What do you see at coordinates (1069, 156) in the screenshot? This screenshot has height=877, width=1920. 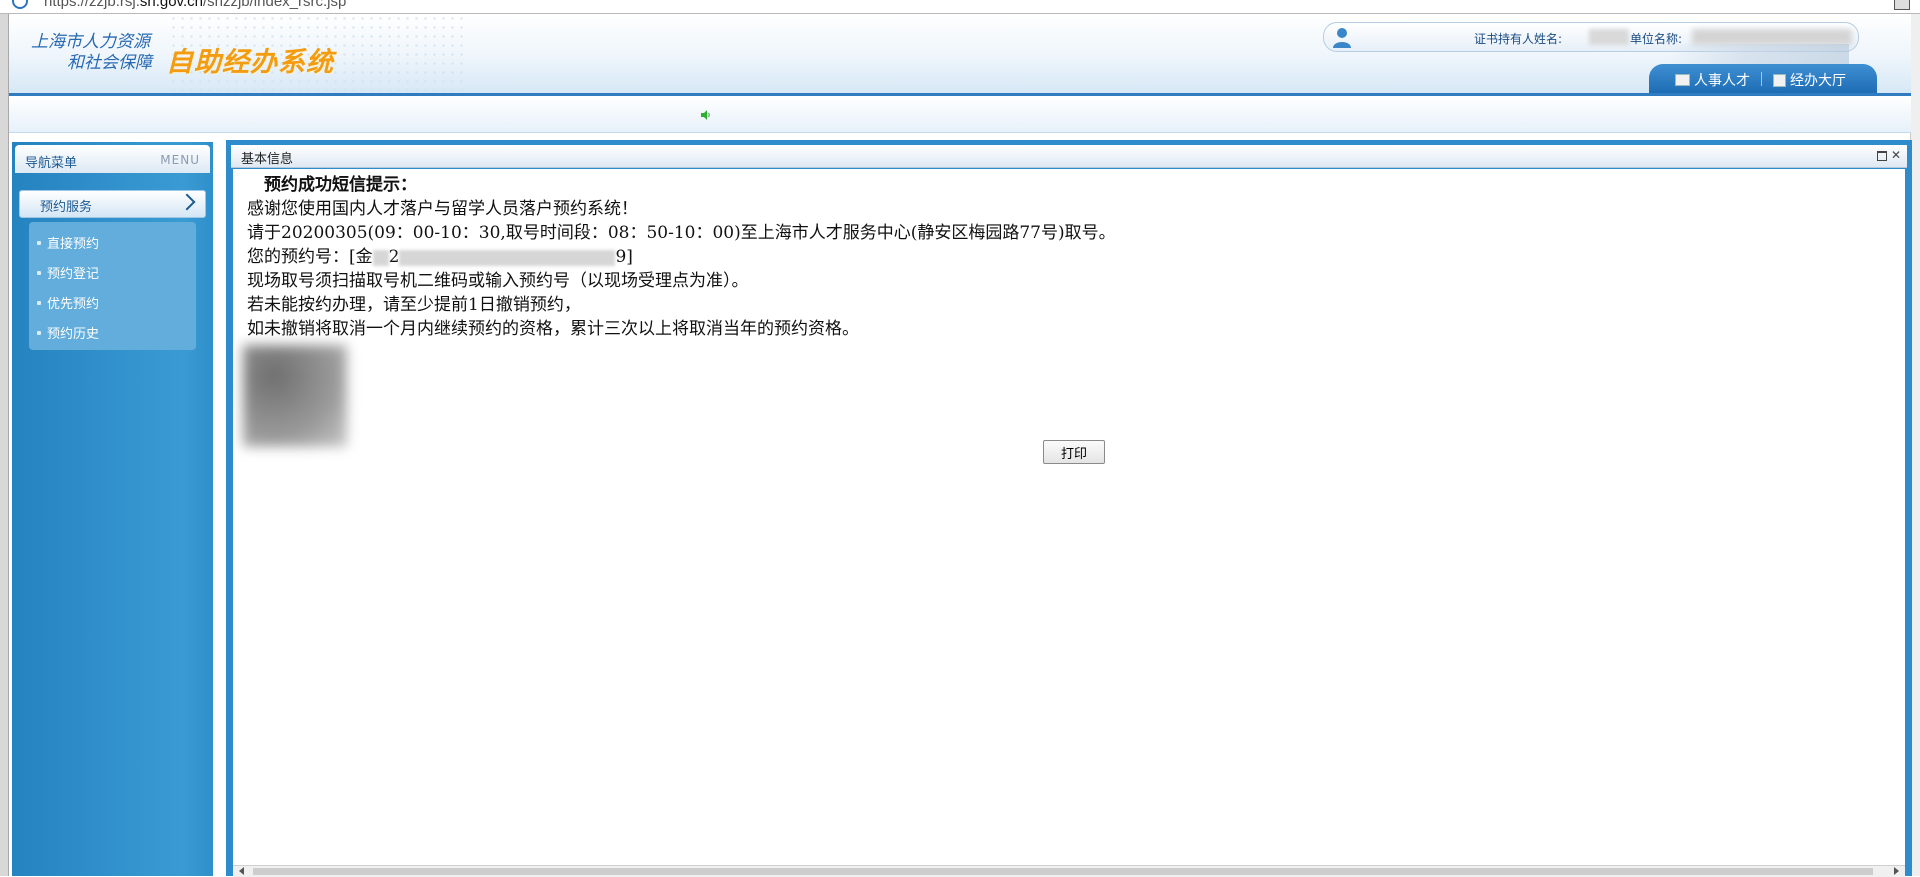 I see `panel-header: 基本信息 ✕` at bounding box center [1069, 156].